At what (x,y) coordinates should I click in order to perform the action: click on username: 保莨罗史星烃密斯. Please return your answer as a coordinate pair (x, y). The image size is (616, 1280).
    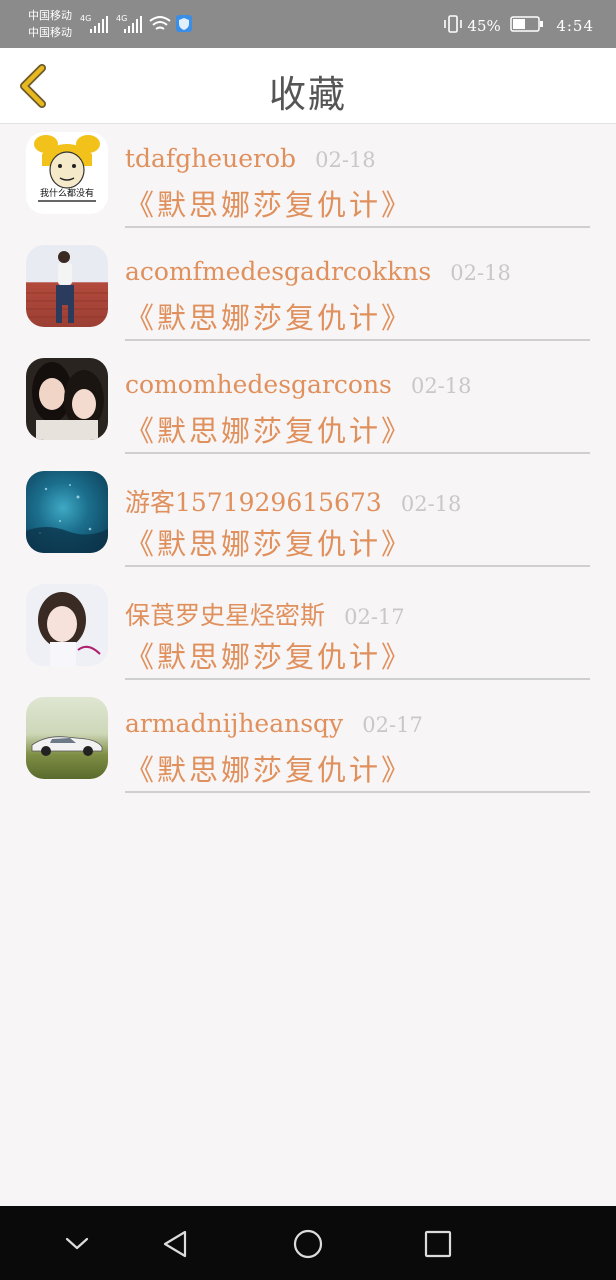
    Looking at the image, I should click on (225, 615).